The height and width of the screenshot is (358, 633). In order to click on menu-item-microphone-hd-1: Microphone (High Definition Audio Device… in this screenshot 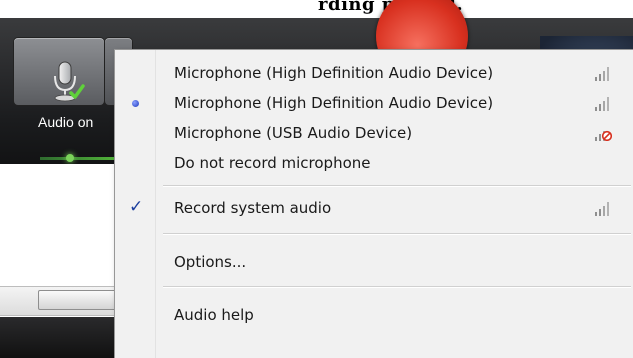, I will do `click(374, 74)`.